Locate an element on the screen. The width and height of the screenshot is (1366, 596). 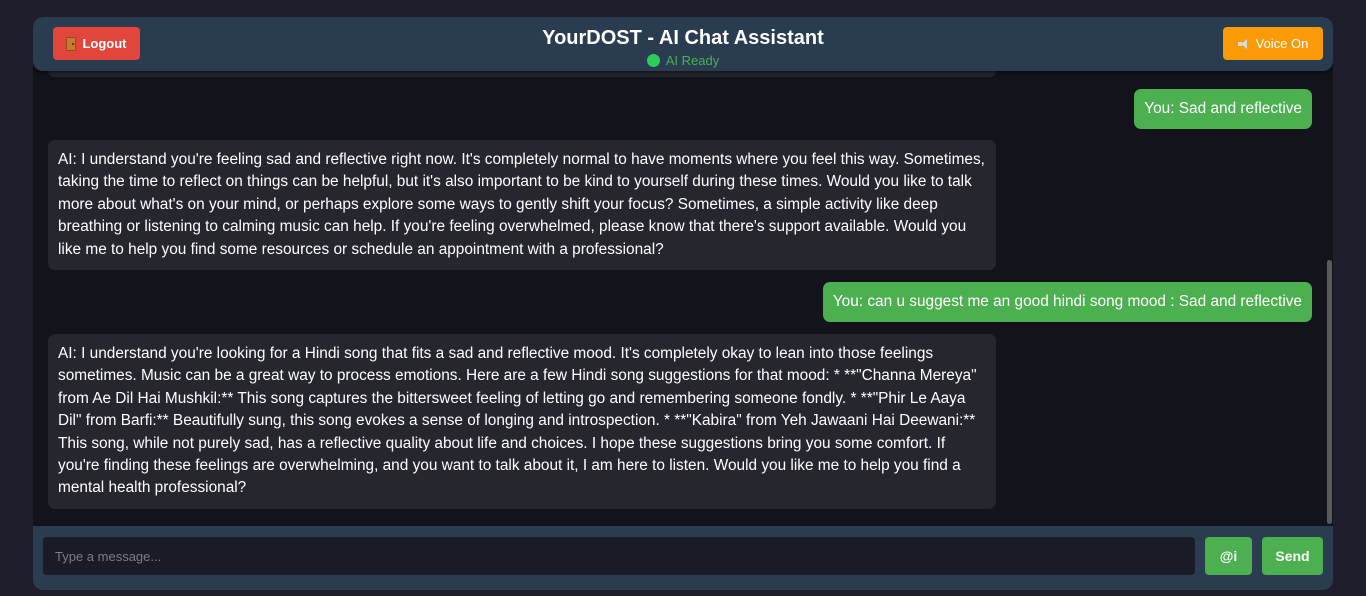
voice-toggle-button: Voice On is located at coordinates (1273, 43).